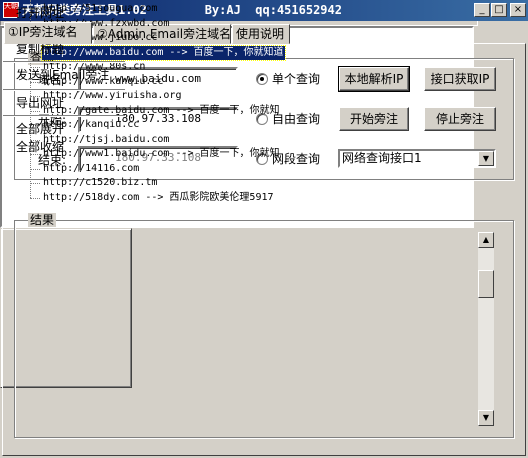  Describe the element at coordinates (482, 10) in the screenshot. I see `minimize-button: _` at that location.